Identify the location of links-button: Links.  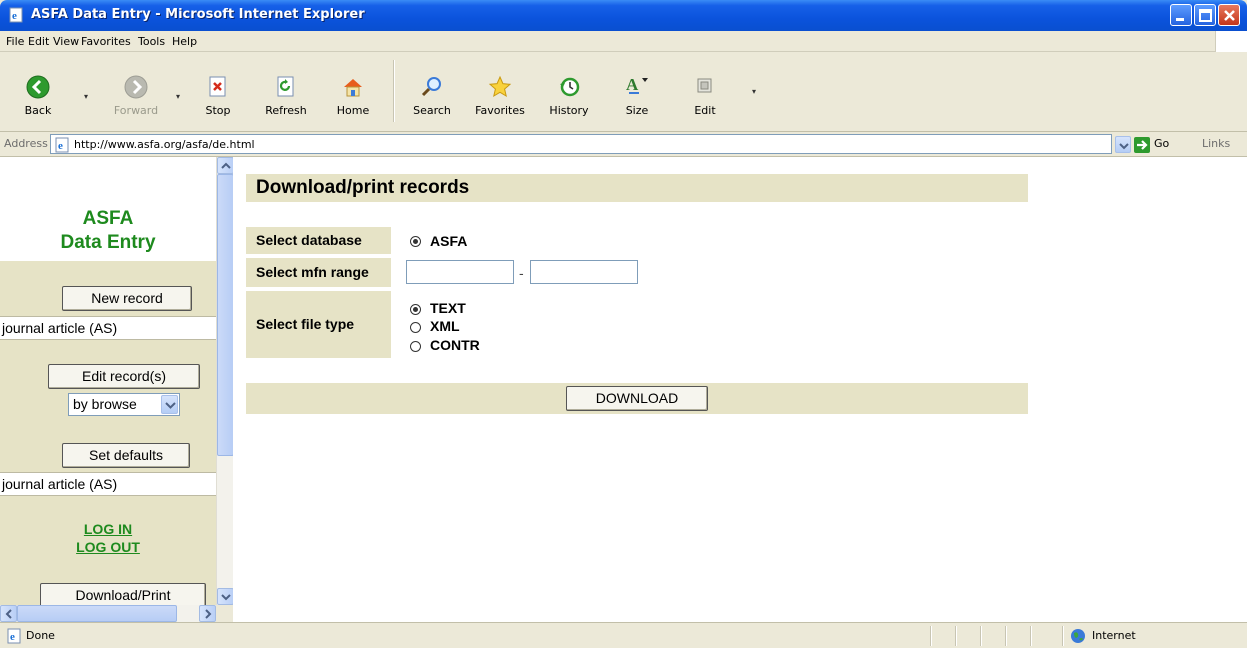
(1216, 143).